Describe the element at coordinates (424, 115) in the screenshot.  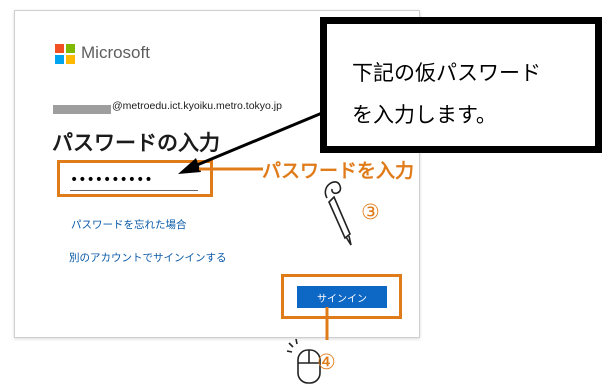
I see `callout-text-line2: を入力します。` at that location.